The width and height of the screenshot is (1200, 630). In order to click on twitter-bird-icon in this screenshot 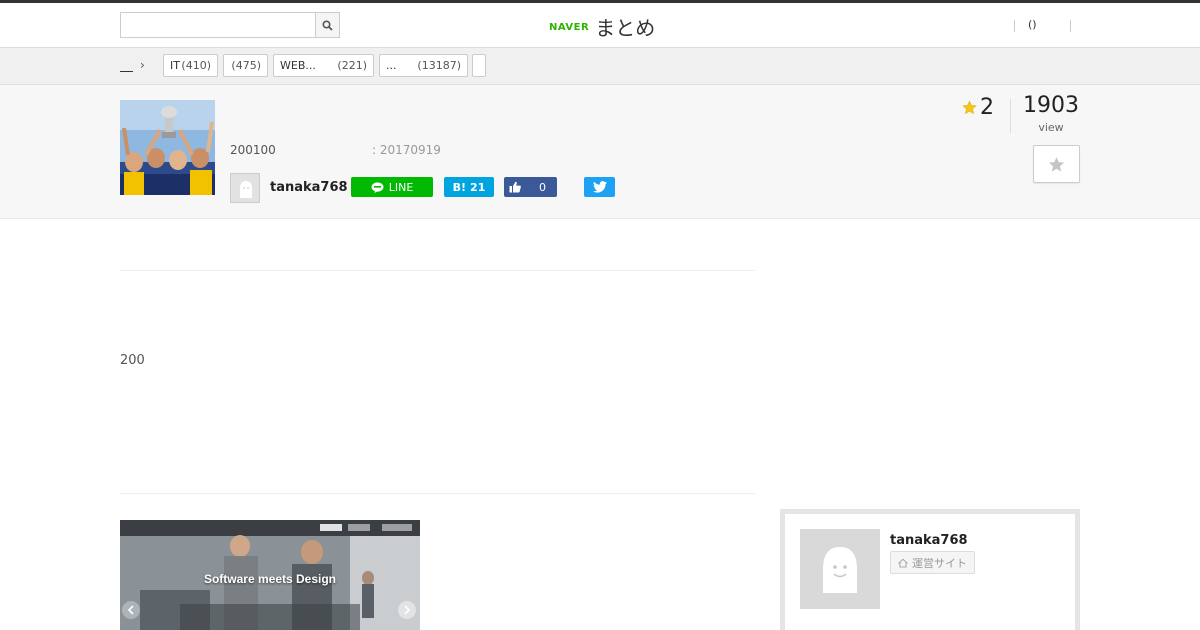, I will do `click(599, 187)`.